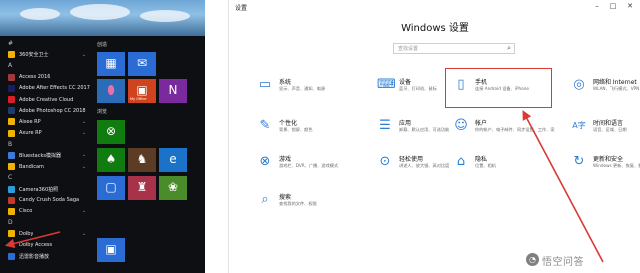 The width and height of the screenshot is (640, 273). I want to click on app-list-item: Adobe Creative Cloud, so click(46, 99).